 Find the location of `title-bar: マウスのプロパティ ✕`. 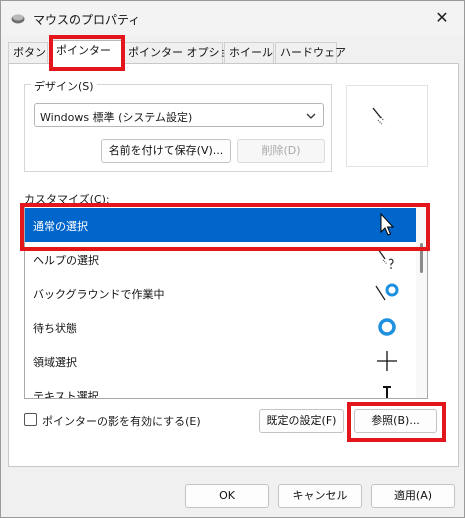

title-bar: マウスのプロパティ ✕ is located at coordinates (232, 18).